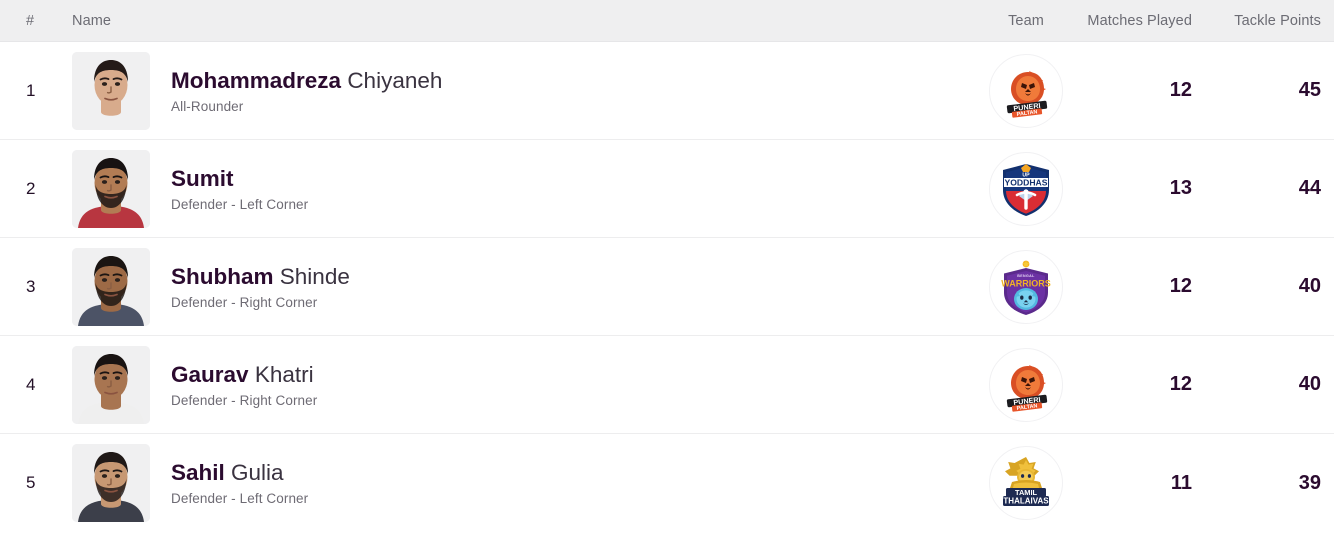  Describe the element at coordinates (1026, 283) in the screenshot. I see `svg-text: WARRIORS` at that location.